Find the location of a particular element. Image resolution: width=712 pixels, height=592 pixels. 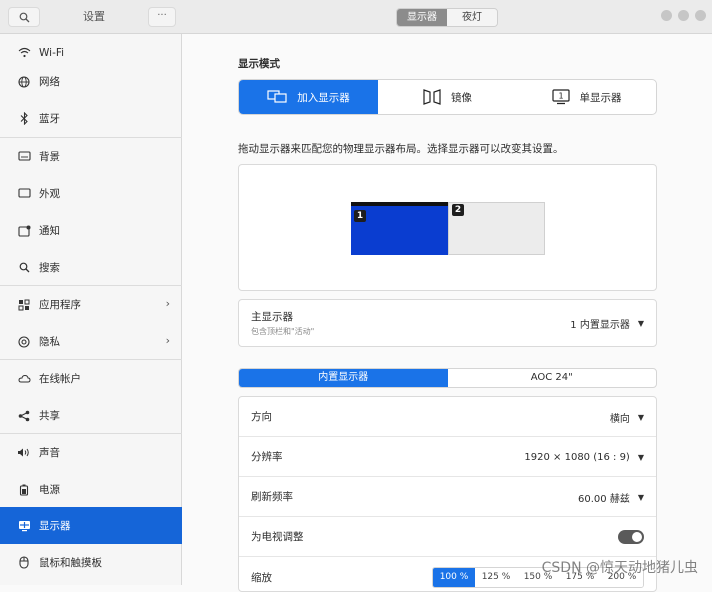

primary-display-subtitle: 包含顶栏和"活动" is located at coordinates (283, 331).